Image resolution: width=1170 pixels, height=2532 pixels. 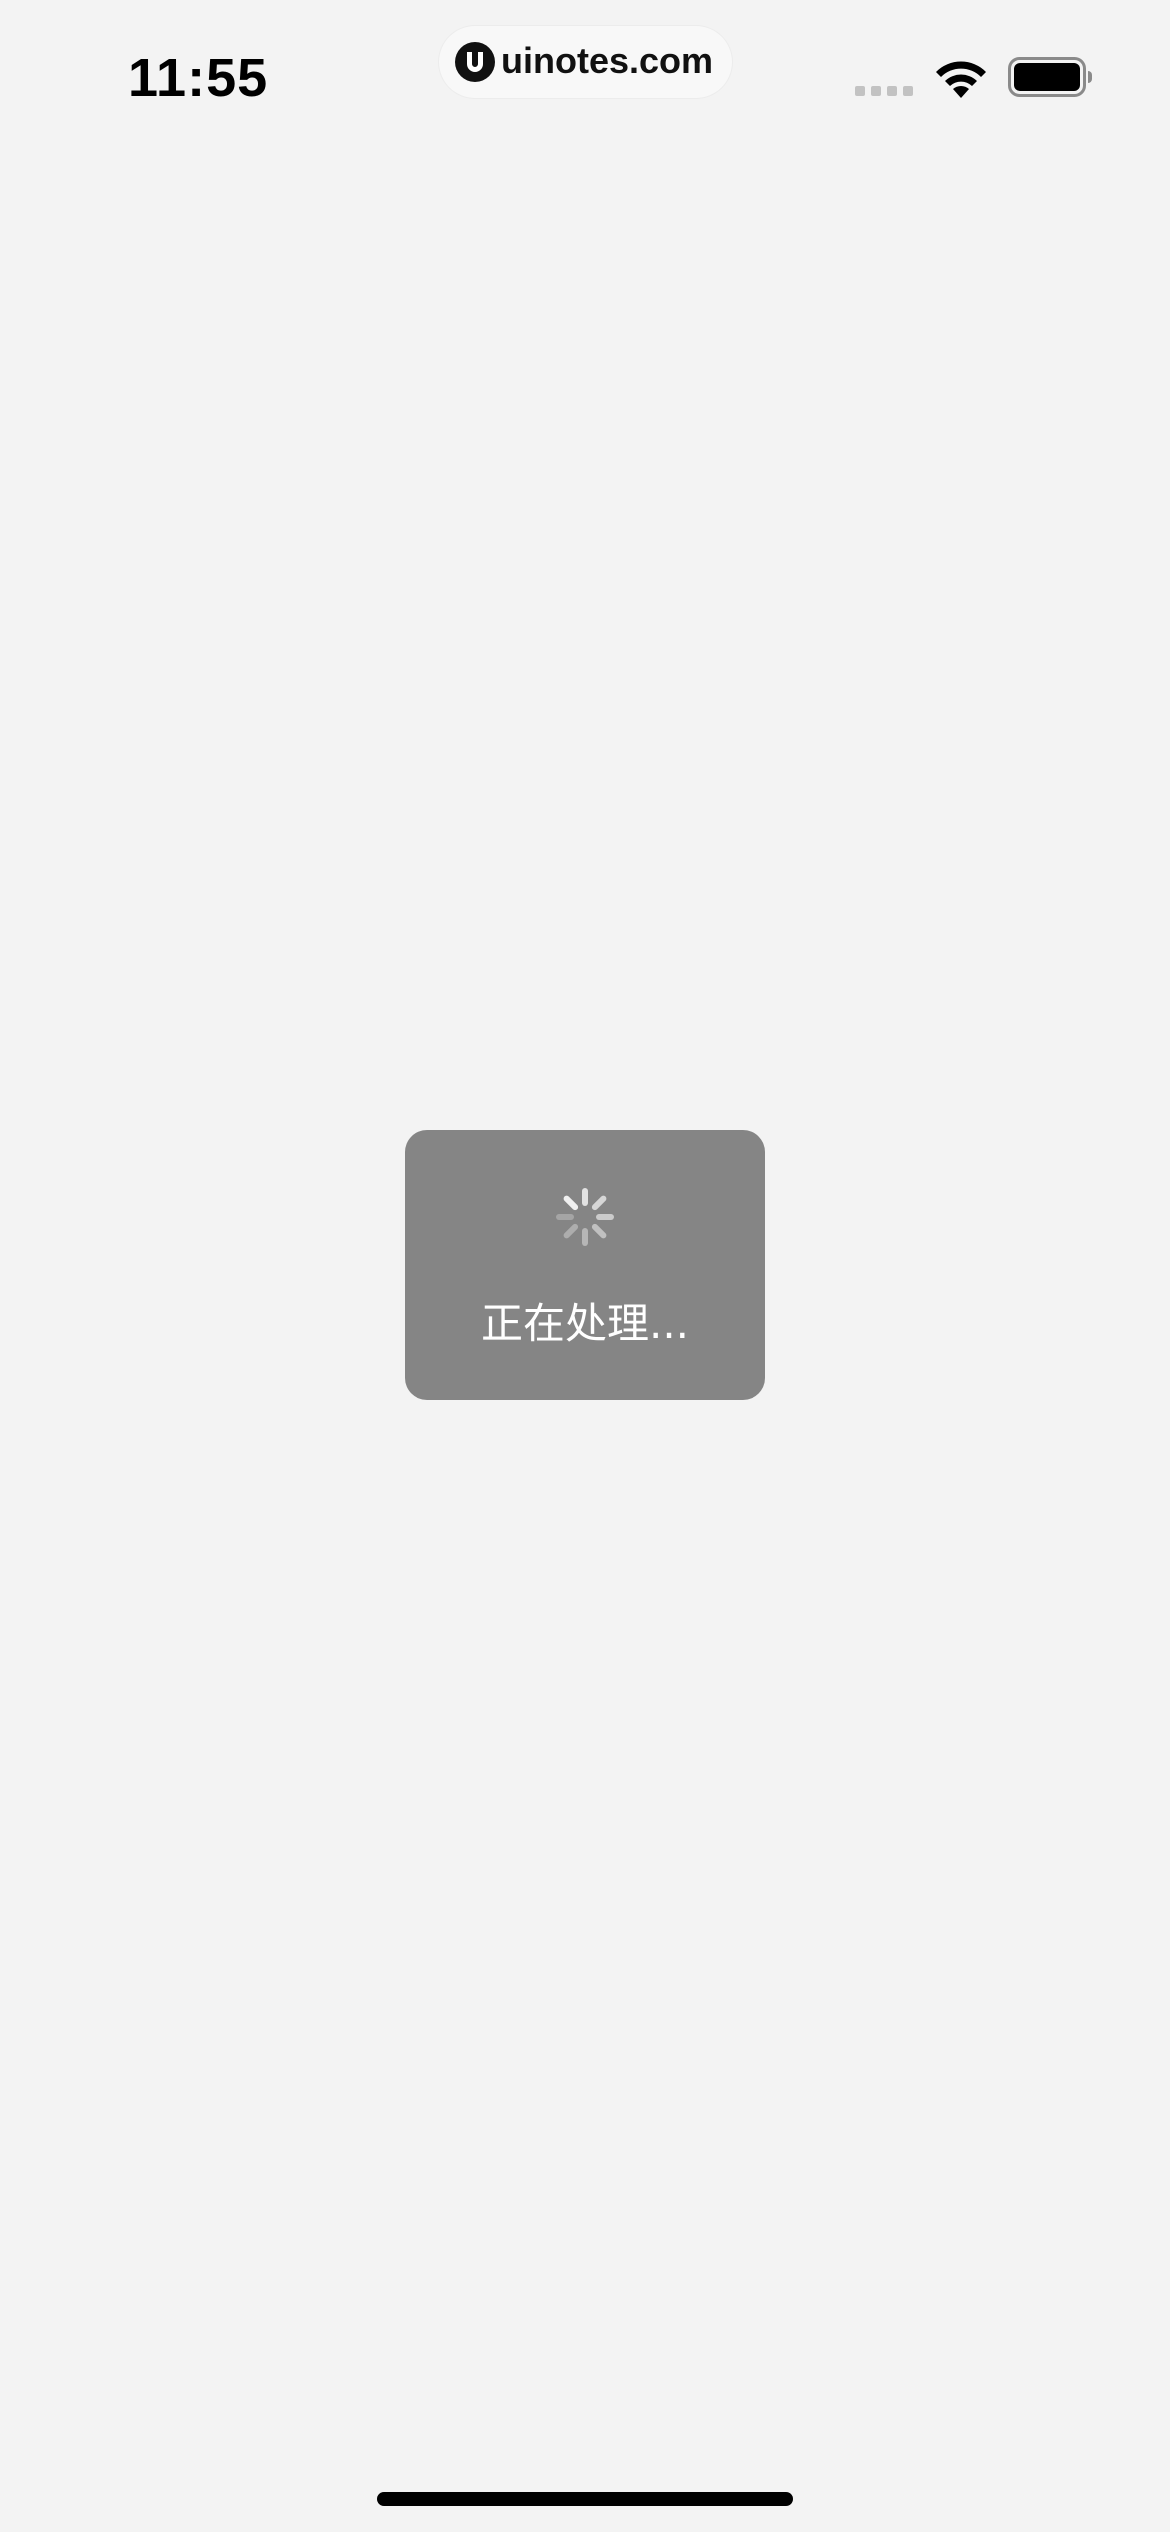 What do you see at coordinates (1050, 77) in the screenshot?
I see `battery-icon` at bounding box center [1050, 77].